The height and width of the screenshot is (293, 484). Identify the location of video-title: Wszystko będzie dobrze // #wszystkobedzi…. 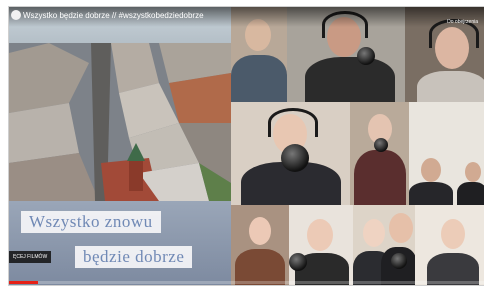
(113, 15).